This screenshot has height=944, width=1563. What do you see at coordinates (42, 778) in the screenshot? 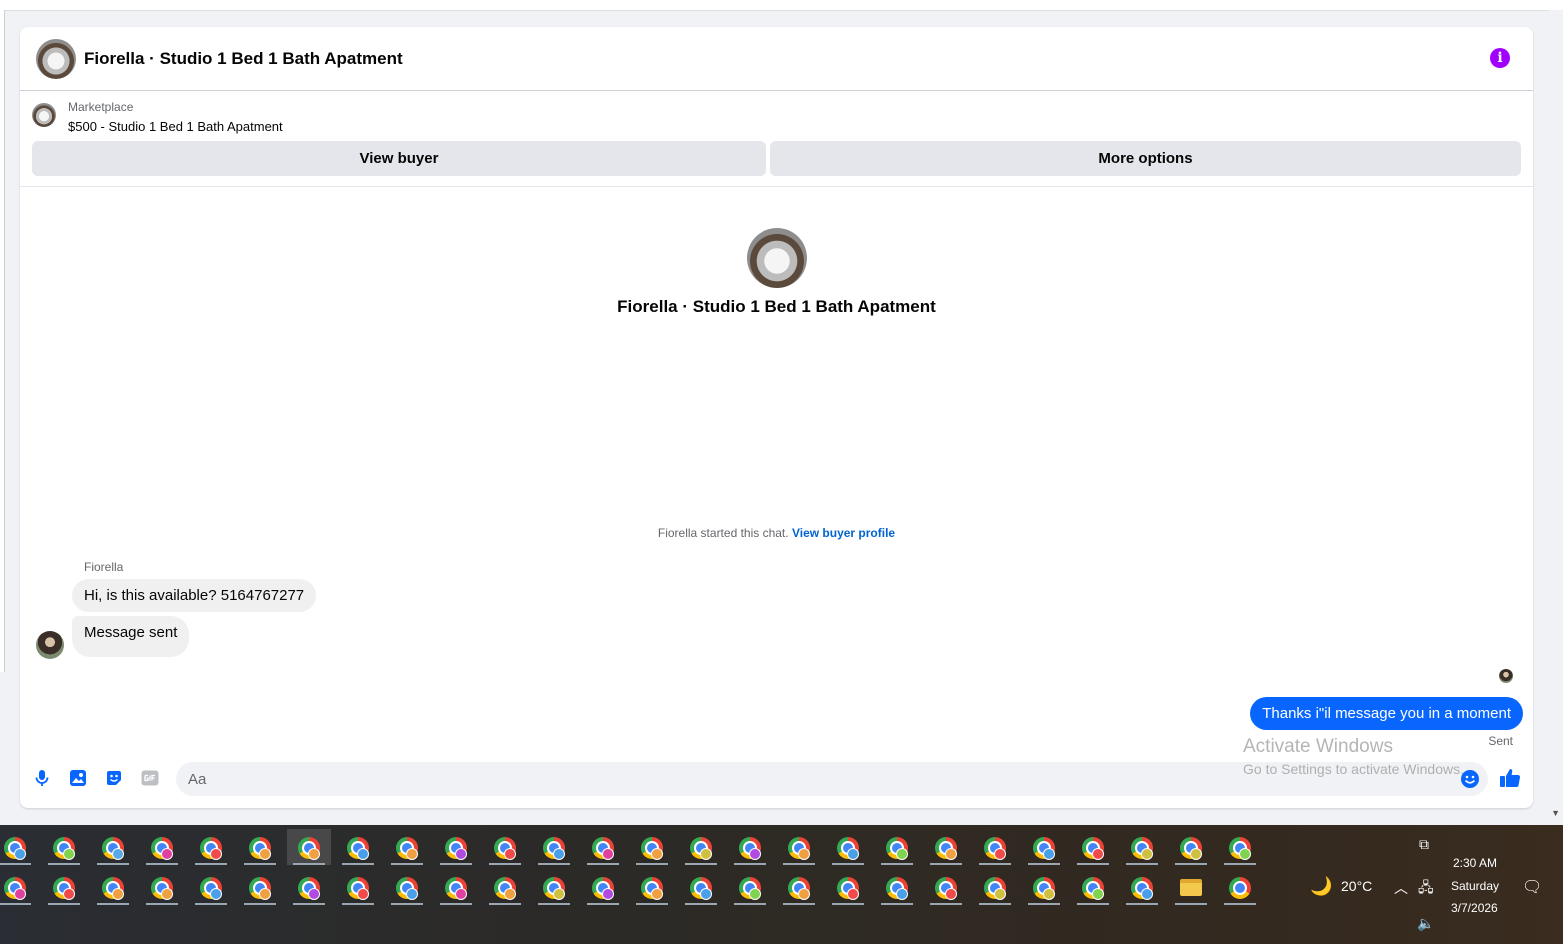
I see `microphone-icon` at bounding box center [42, 778].